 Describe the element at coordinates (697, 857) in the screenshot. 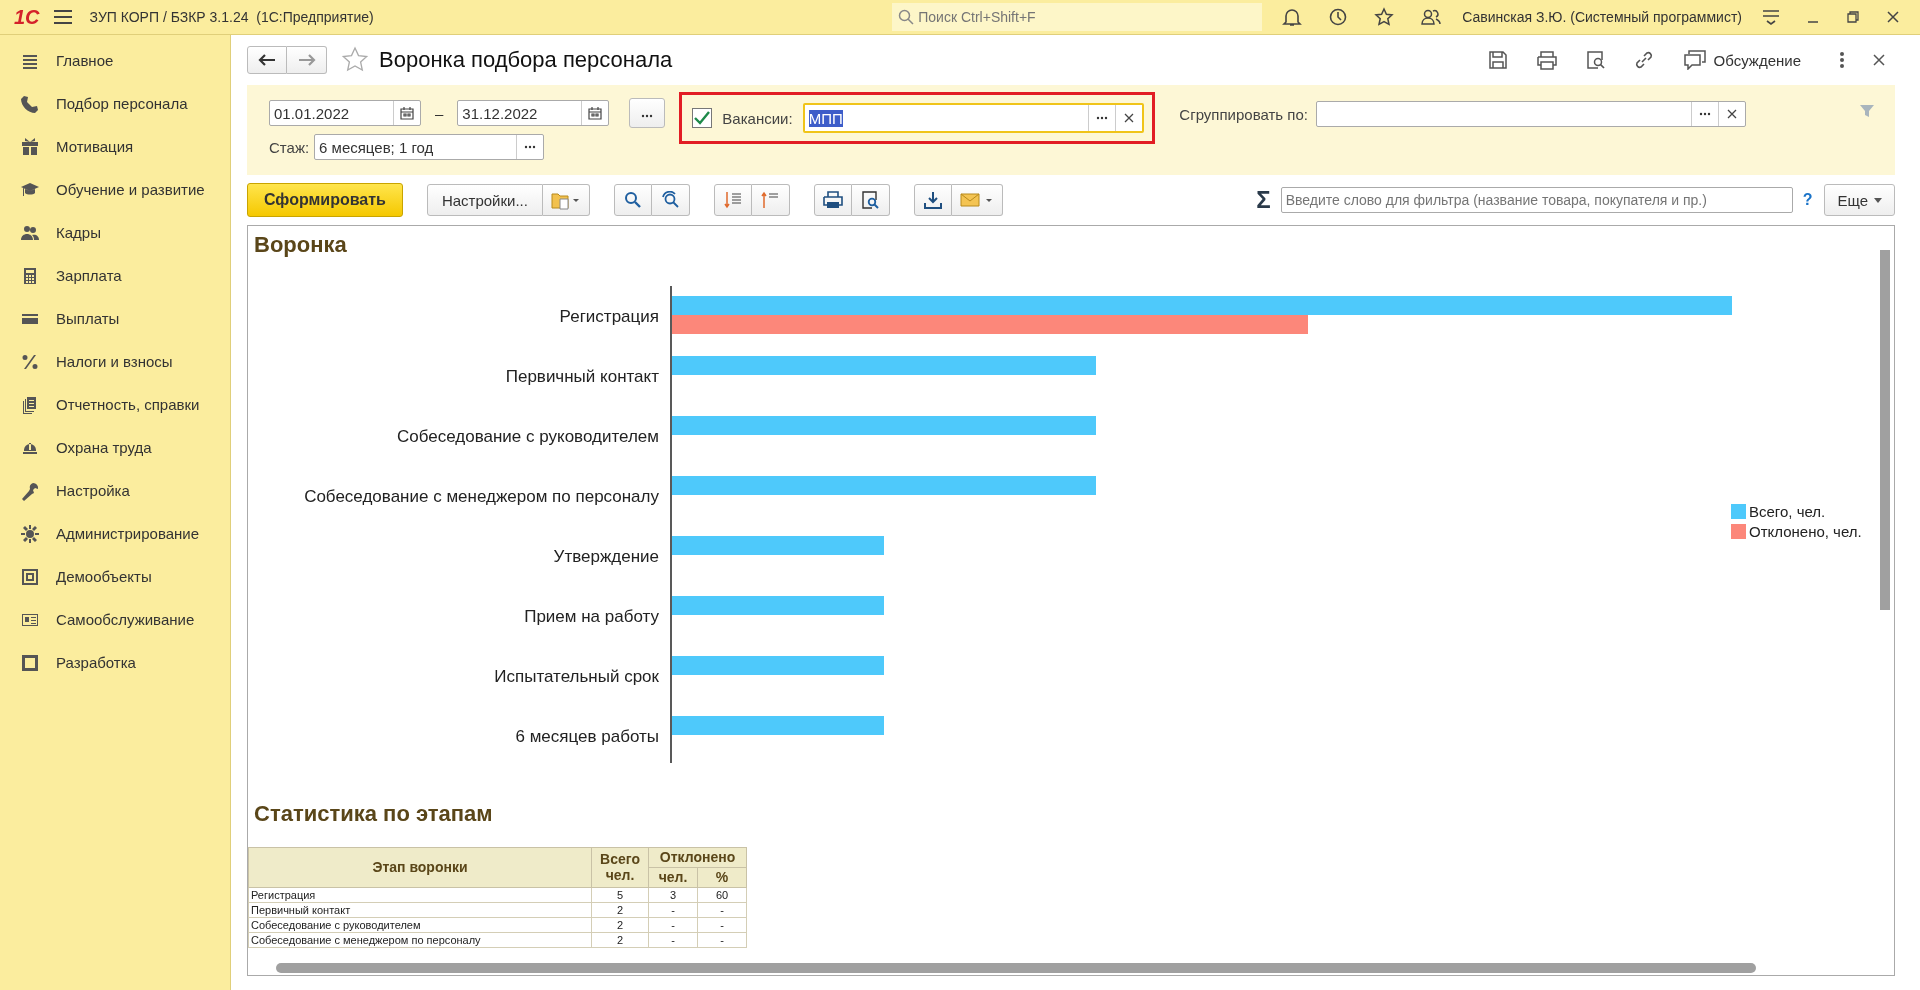

I see `column-header: Отклонено` at that location.